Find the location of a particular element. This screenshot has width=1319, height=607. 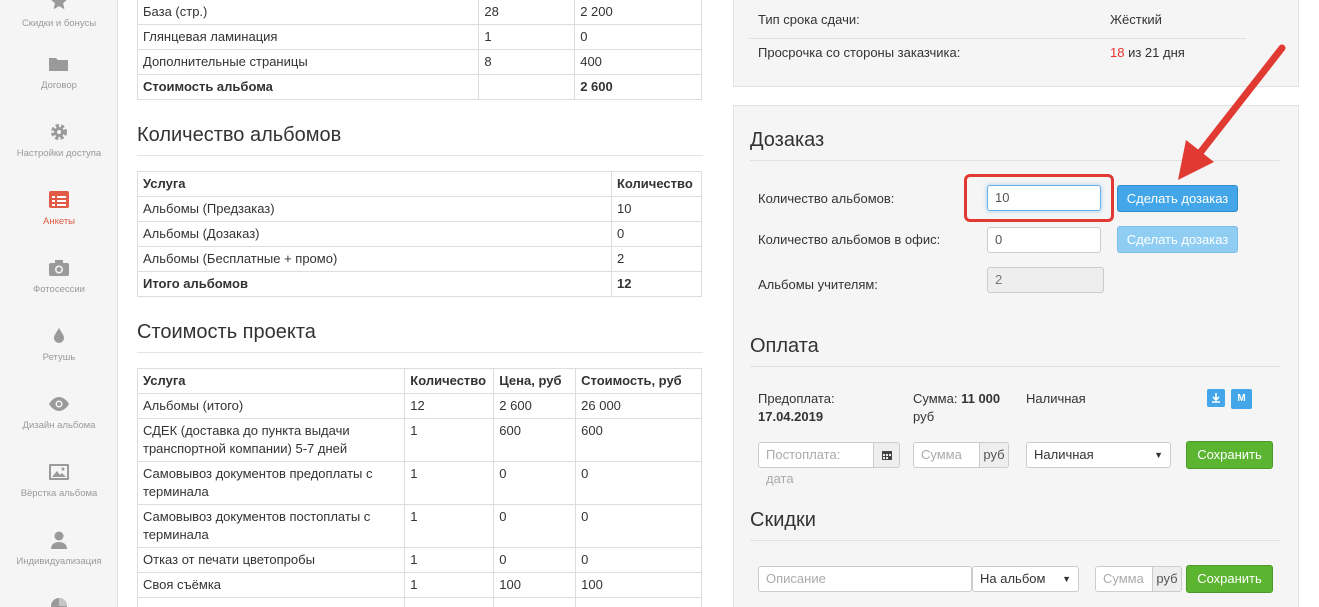

pie-chart-icon is located at coordinates (59, 602).